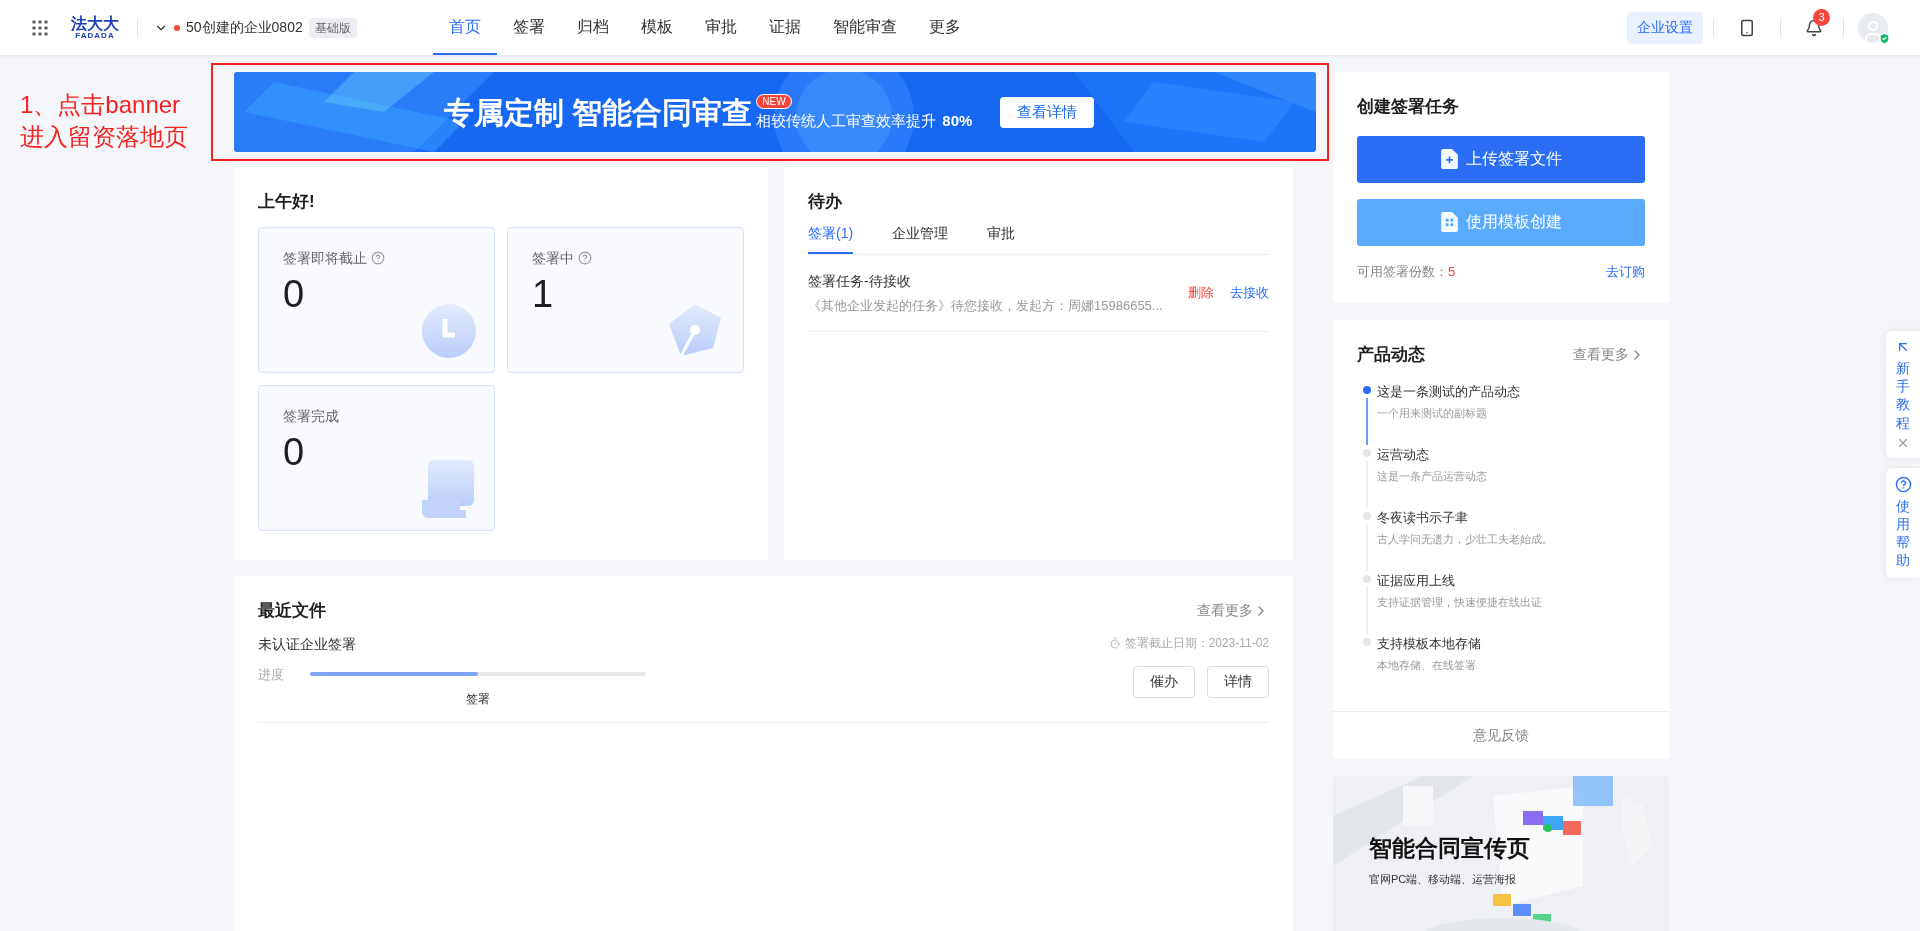 This screenshot has height=931, width=1920. Describe the element at coordinates (40, 27) in the screenshot. I see `app-grid-icon` at that location.